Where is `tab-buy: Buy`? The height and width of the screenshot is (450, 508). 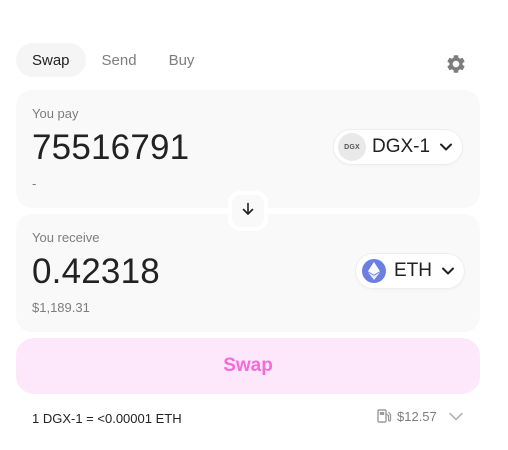
tab-buy: Buy is located at coordinates (182, 60).